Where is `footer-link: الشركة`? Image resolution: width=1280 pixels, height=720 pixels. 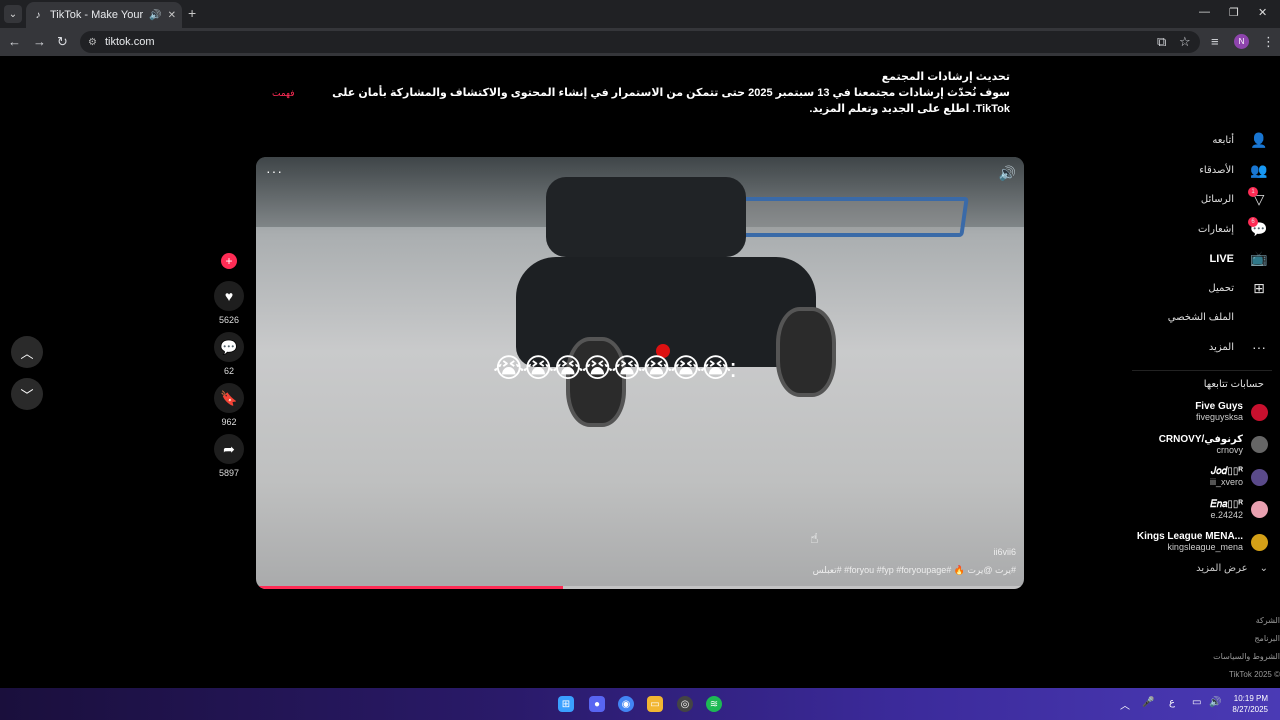
footer-link: الشركة is located at coordinates (1240, 620).